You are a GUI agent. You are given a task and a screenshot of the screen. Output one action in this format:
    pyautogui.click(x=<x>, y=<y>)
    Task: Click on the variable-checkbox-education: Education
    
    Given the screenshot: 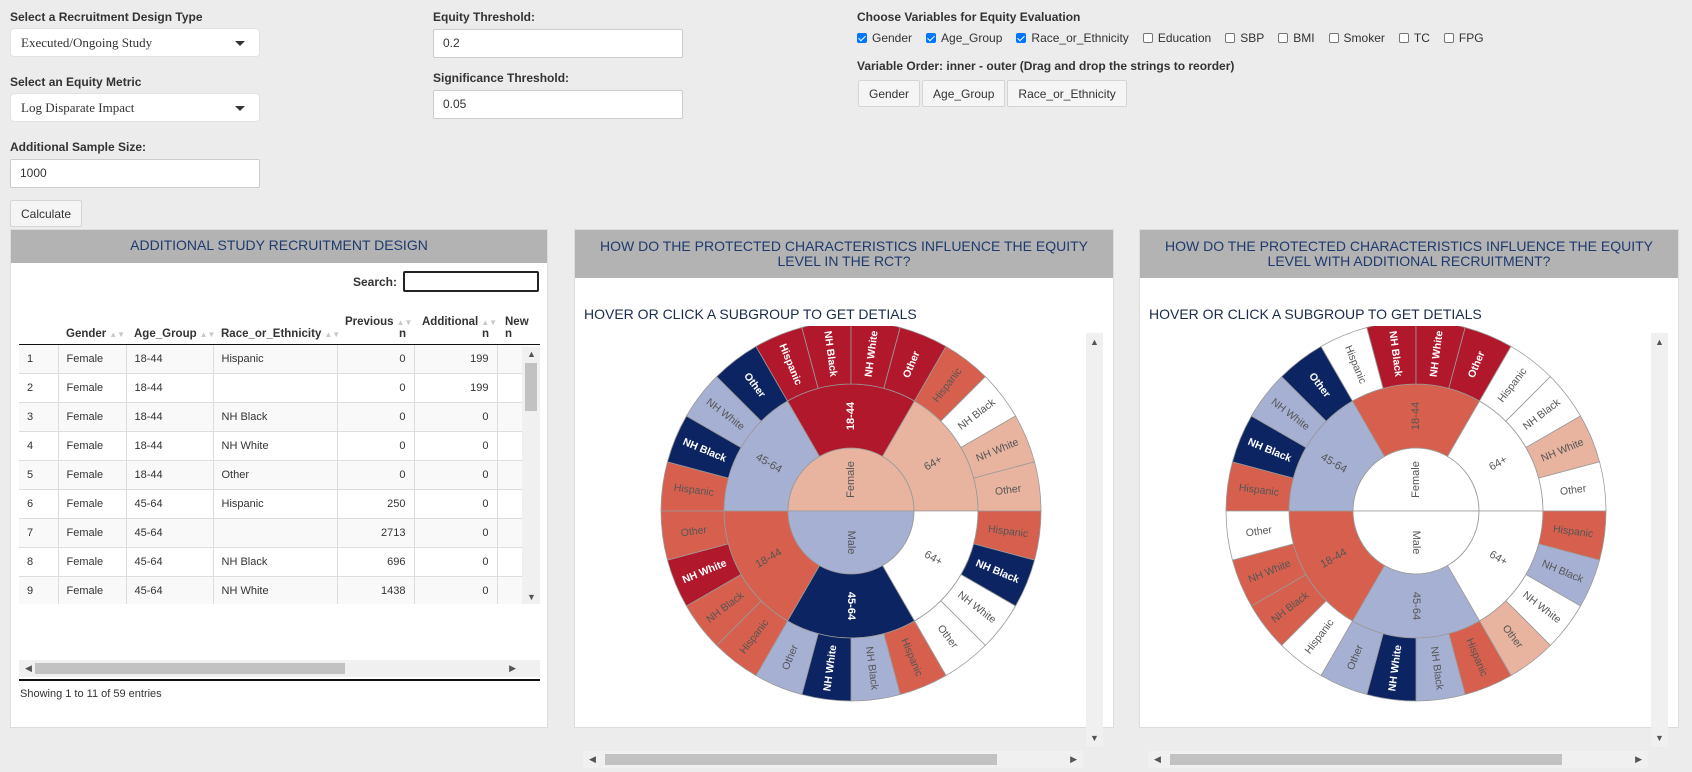 What is the action you would take?
    pyautogui.click(x=1176, y=38)
    